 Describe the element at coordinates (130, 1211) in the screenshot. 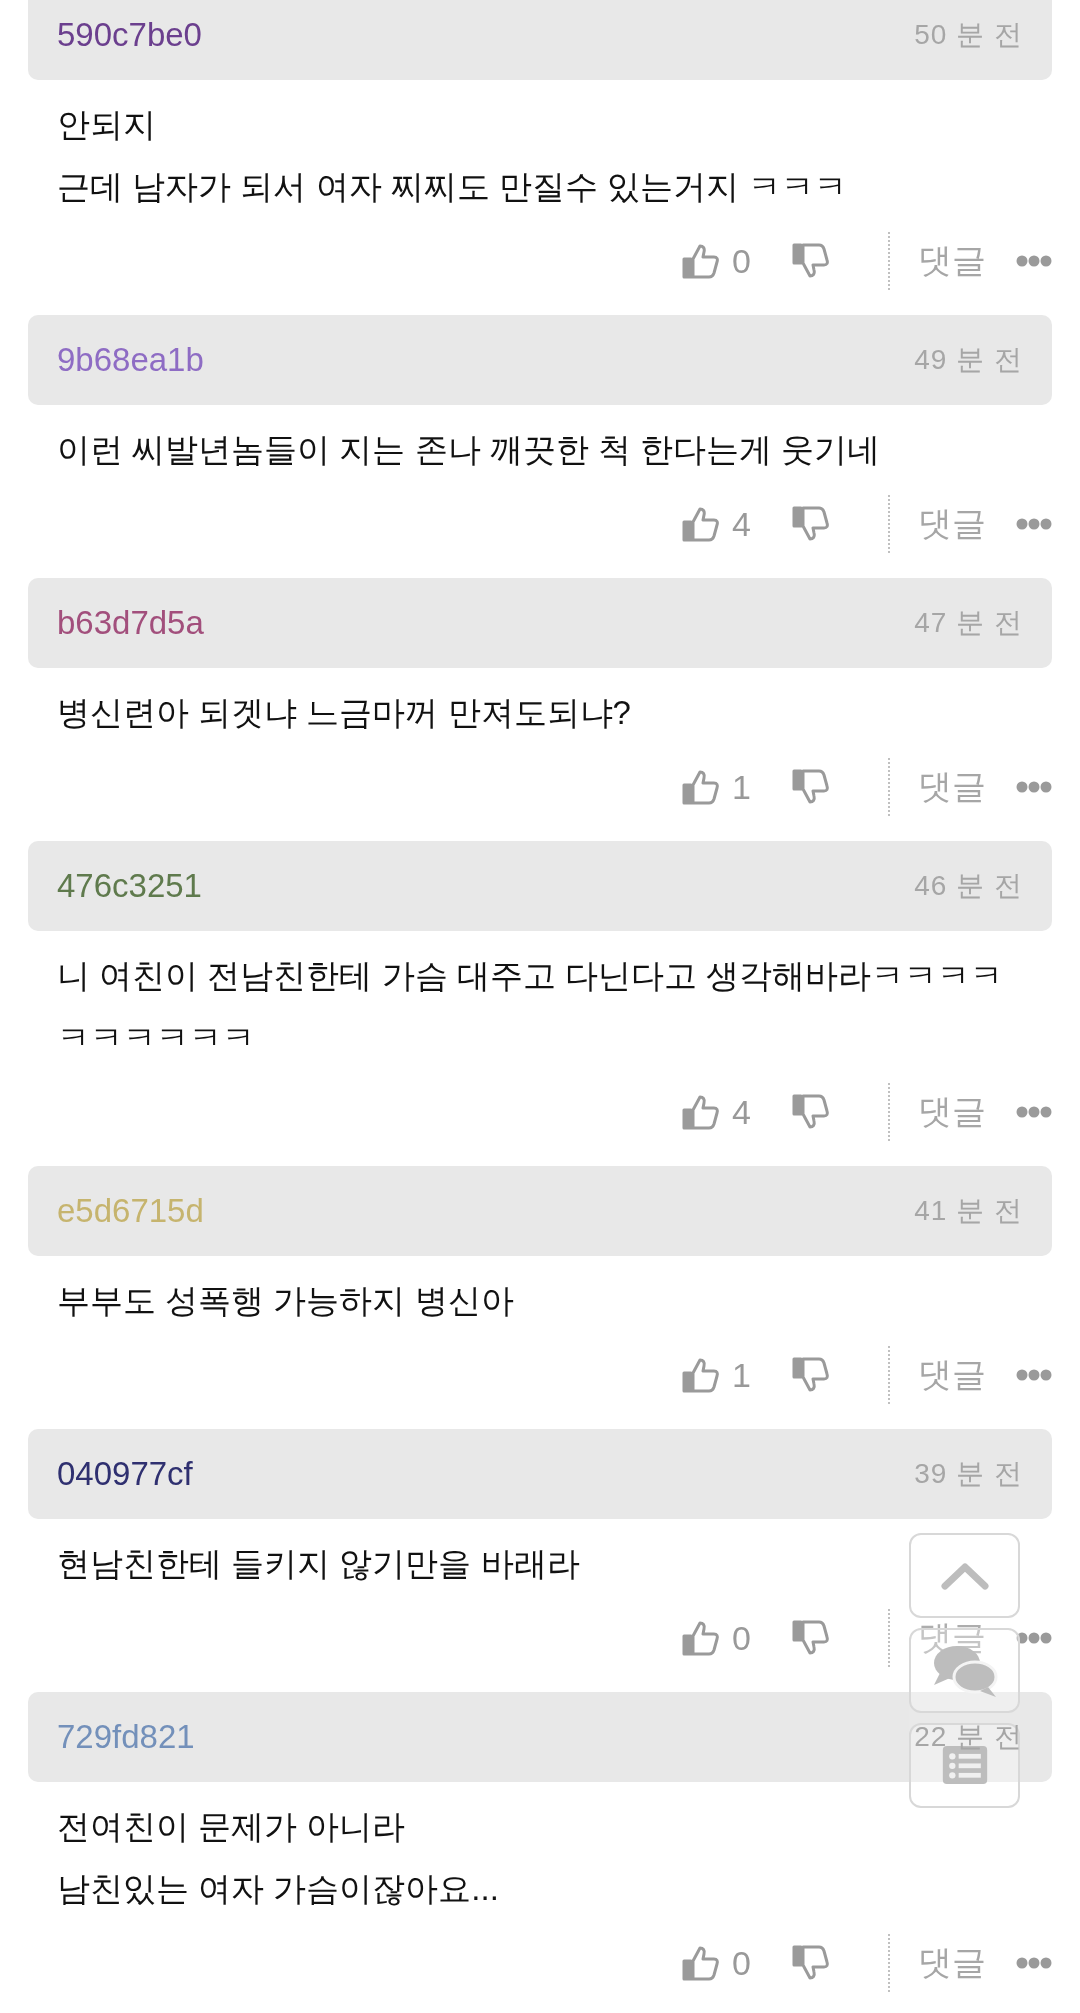

I see `username: e5d6715d` at that location.